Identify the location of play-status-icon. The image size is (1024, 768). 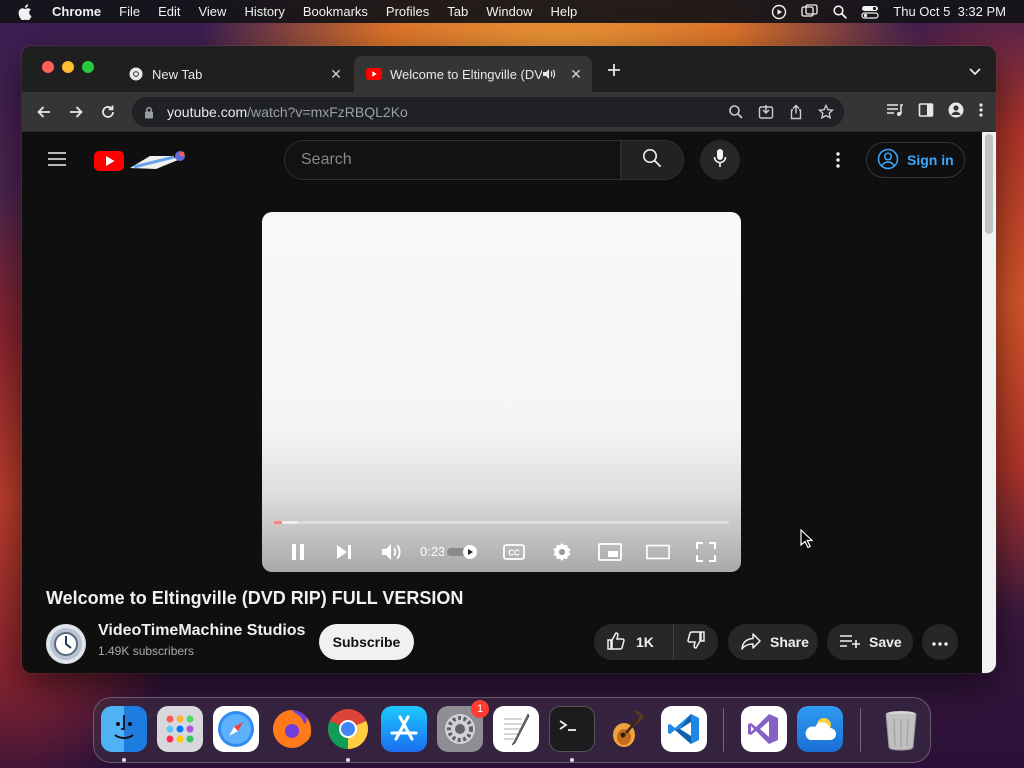
(779, 12).